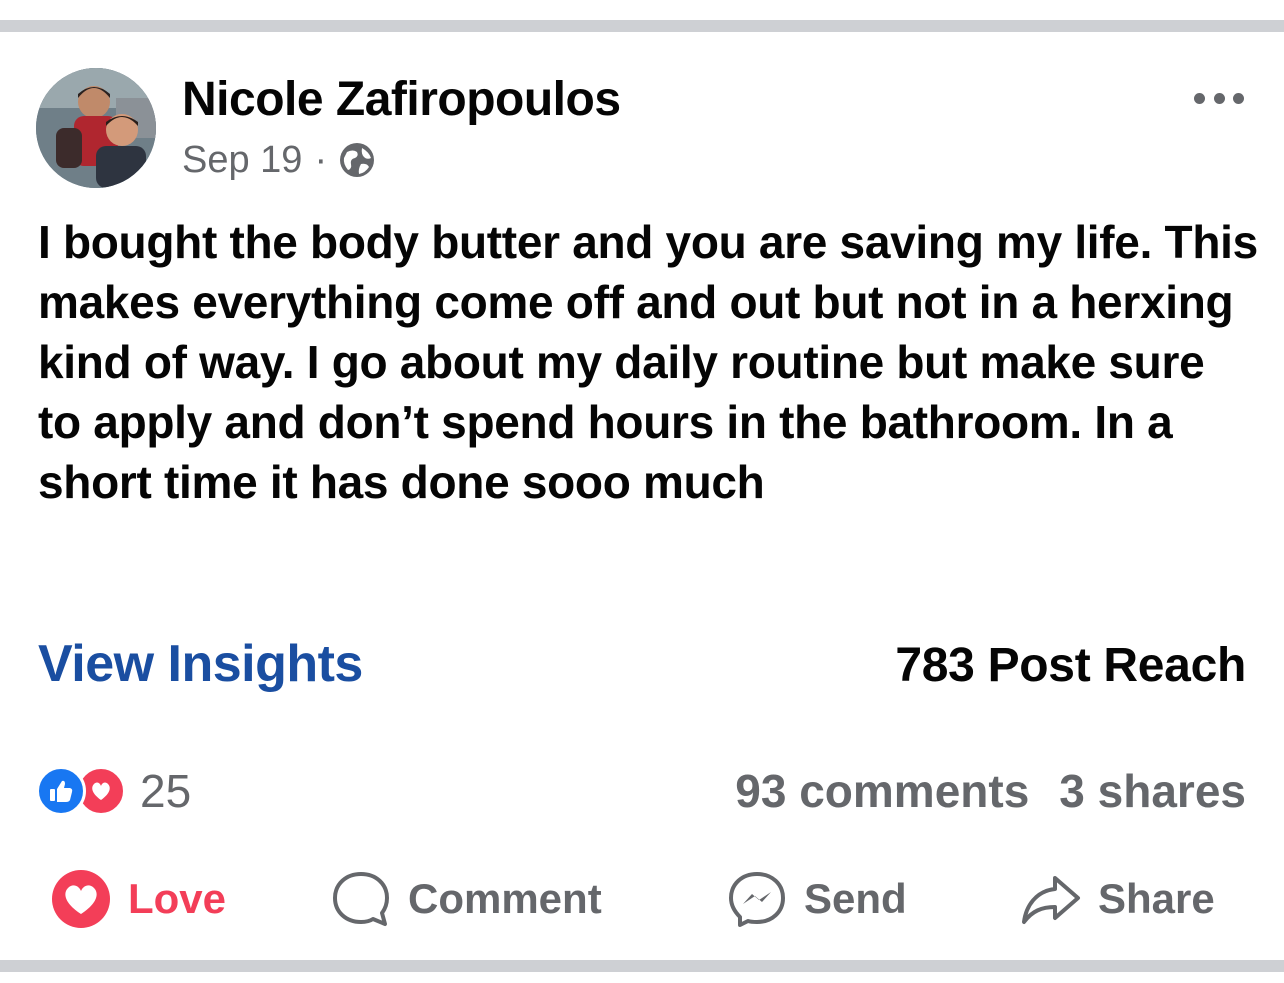  What do you see at coordinates (1152, 791) in the screenshot?
I see `shares-count: 3 shares` at bounding box center [1152, 791].